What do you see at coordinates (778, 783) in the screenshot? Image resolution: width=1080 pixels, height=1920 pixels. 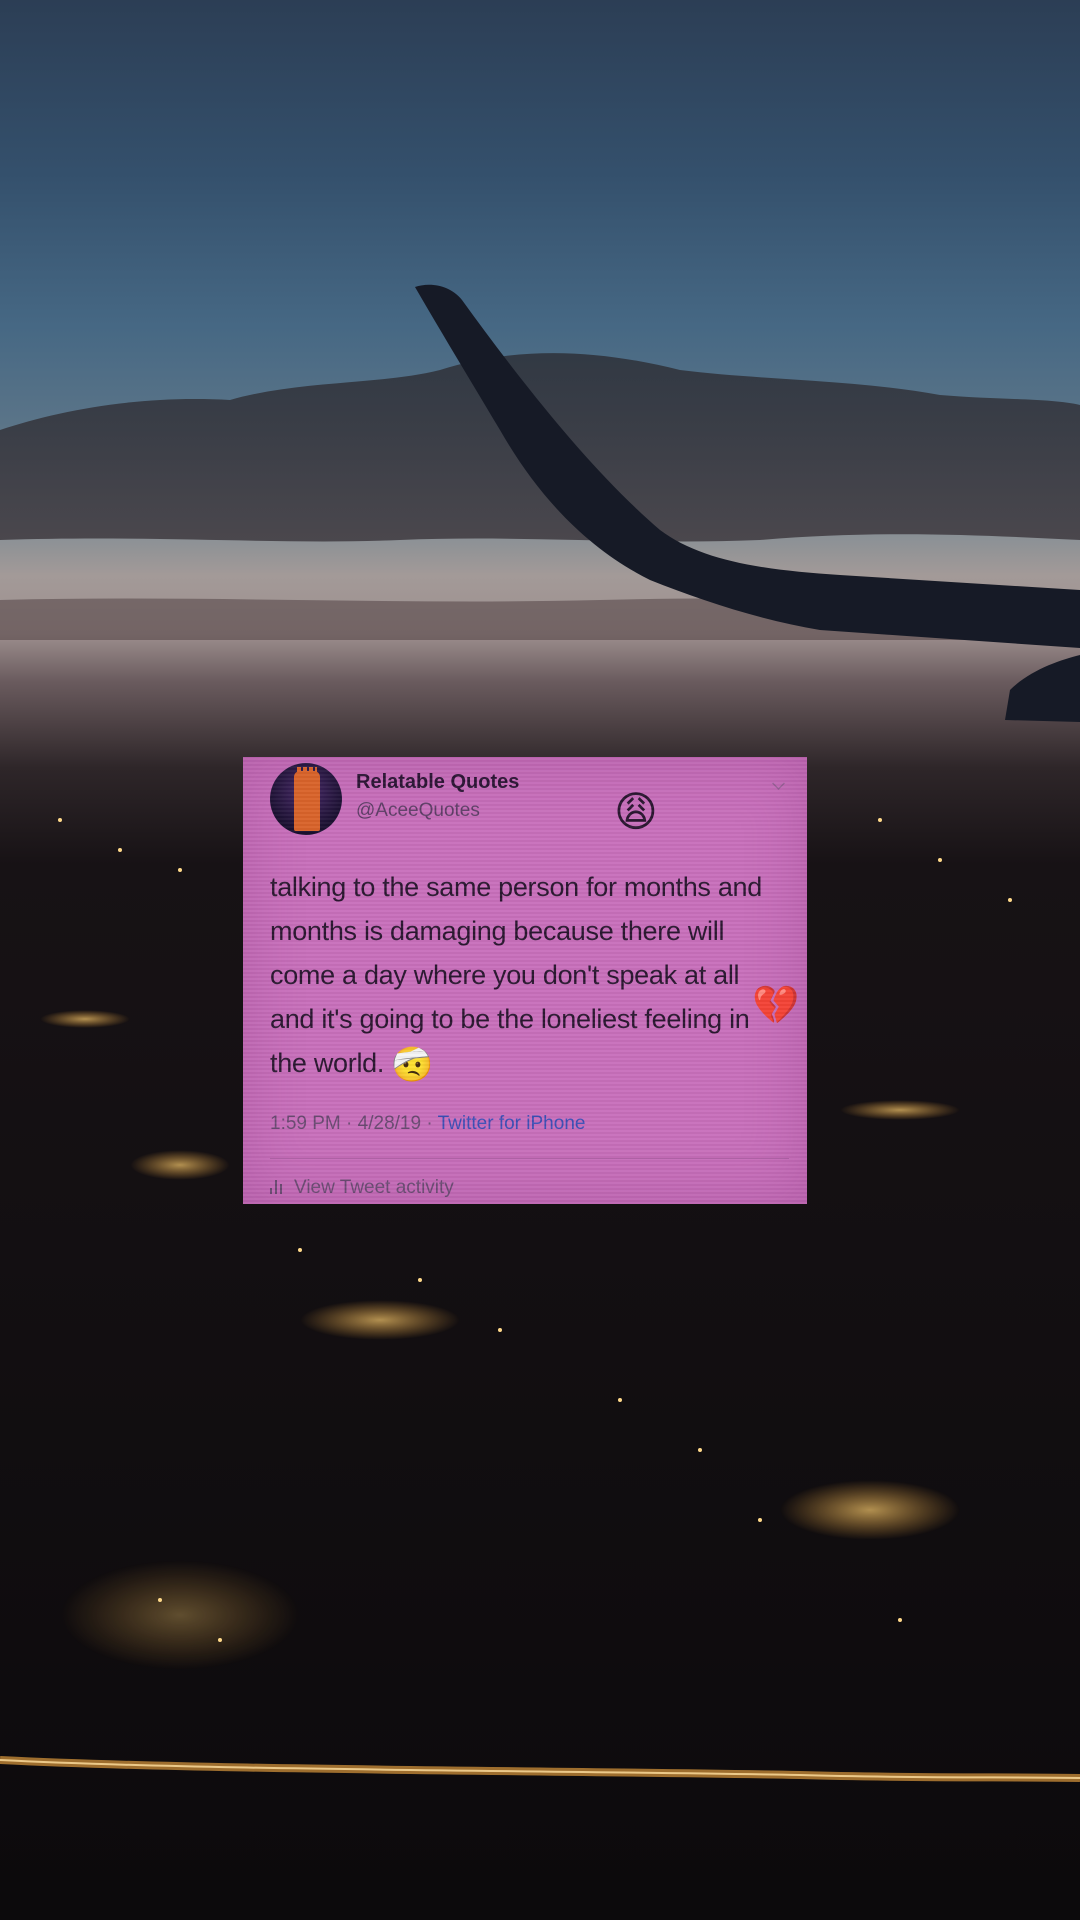 I see `chevron-down-icon` at bounding box center [778, 783].